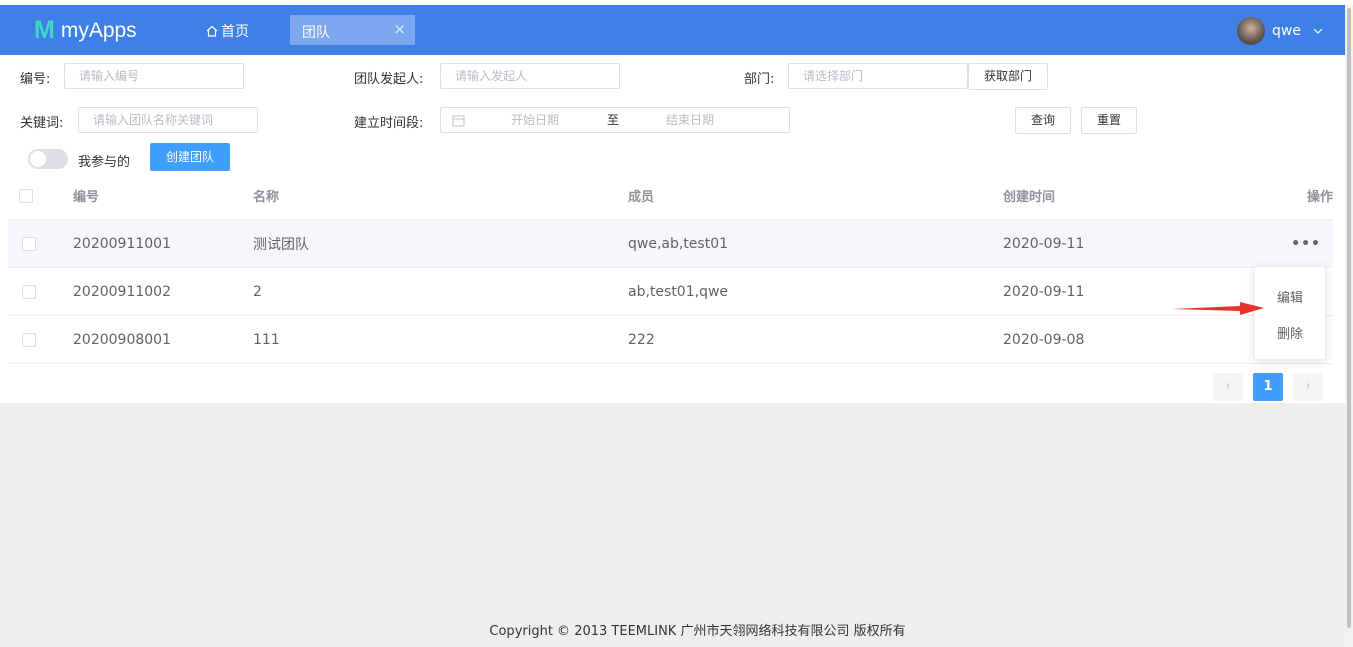 The height and width of the screenshot is (647, 1353). What do you see at coordinates (168, 120) in the screenshot?
I see `keyword-input: 请输入团队名称关键词` at bounding box center [168, 120].